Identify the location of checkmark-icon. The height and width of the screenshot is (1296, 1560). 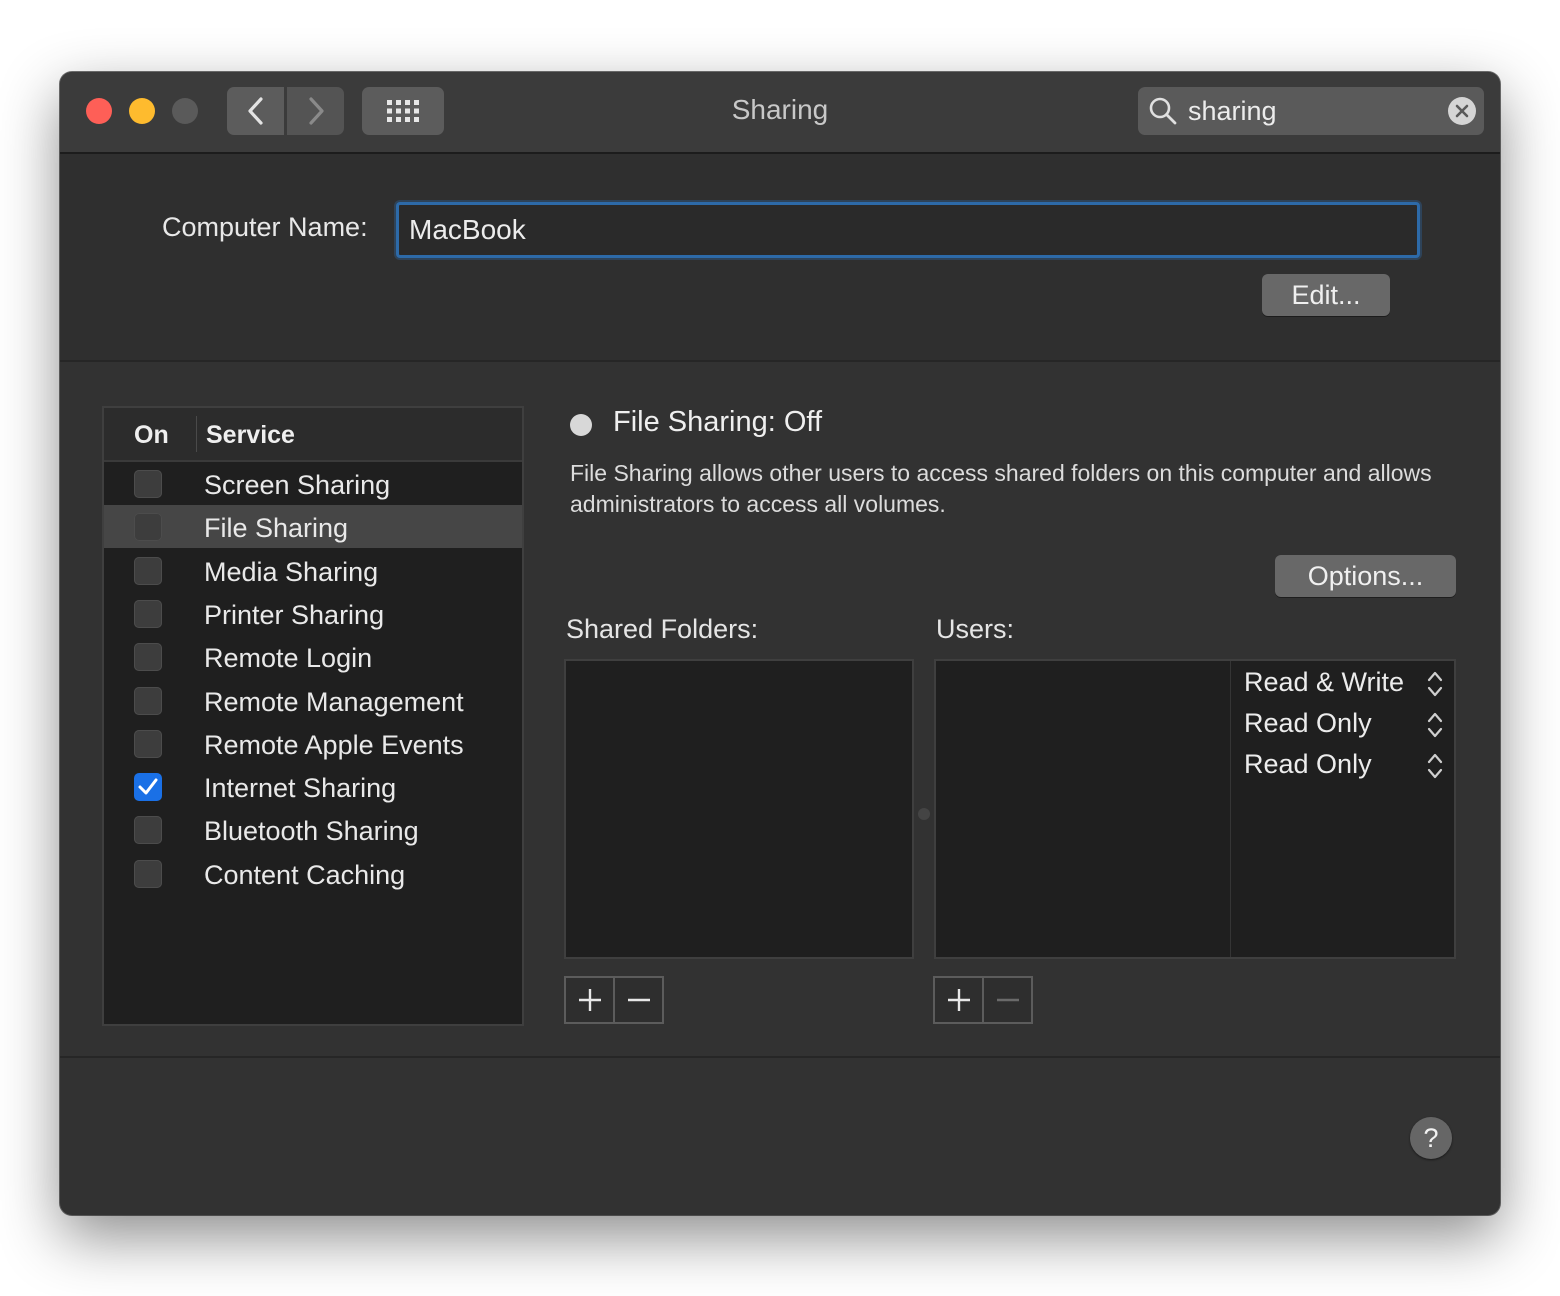
(148, 786).